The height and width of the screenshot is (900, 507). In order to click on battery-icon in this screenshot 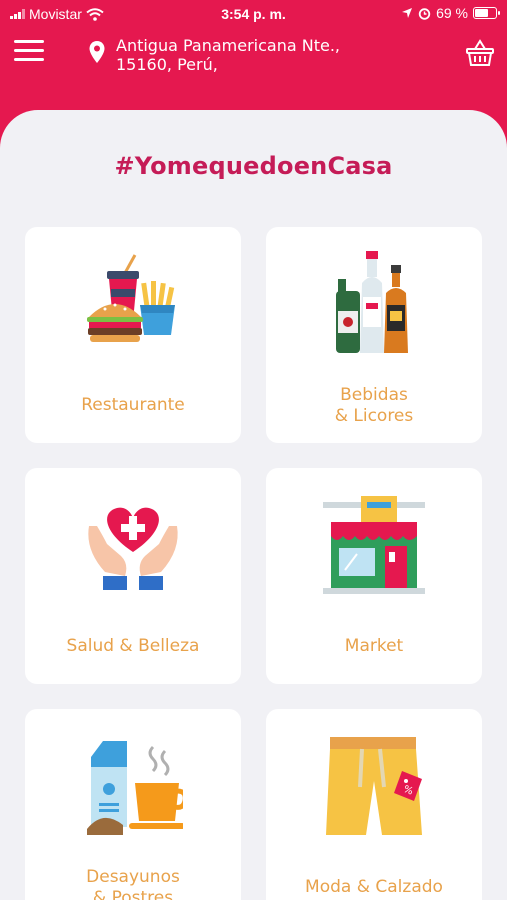, I will do `click(486, 13)`.